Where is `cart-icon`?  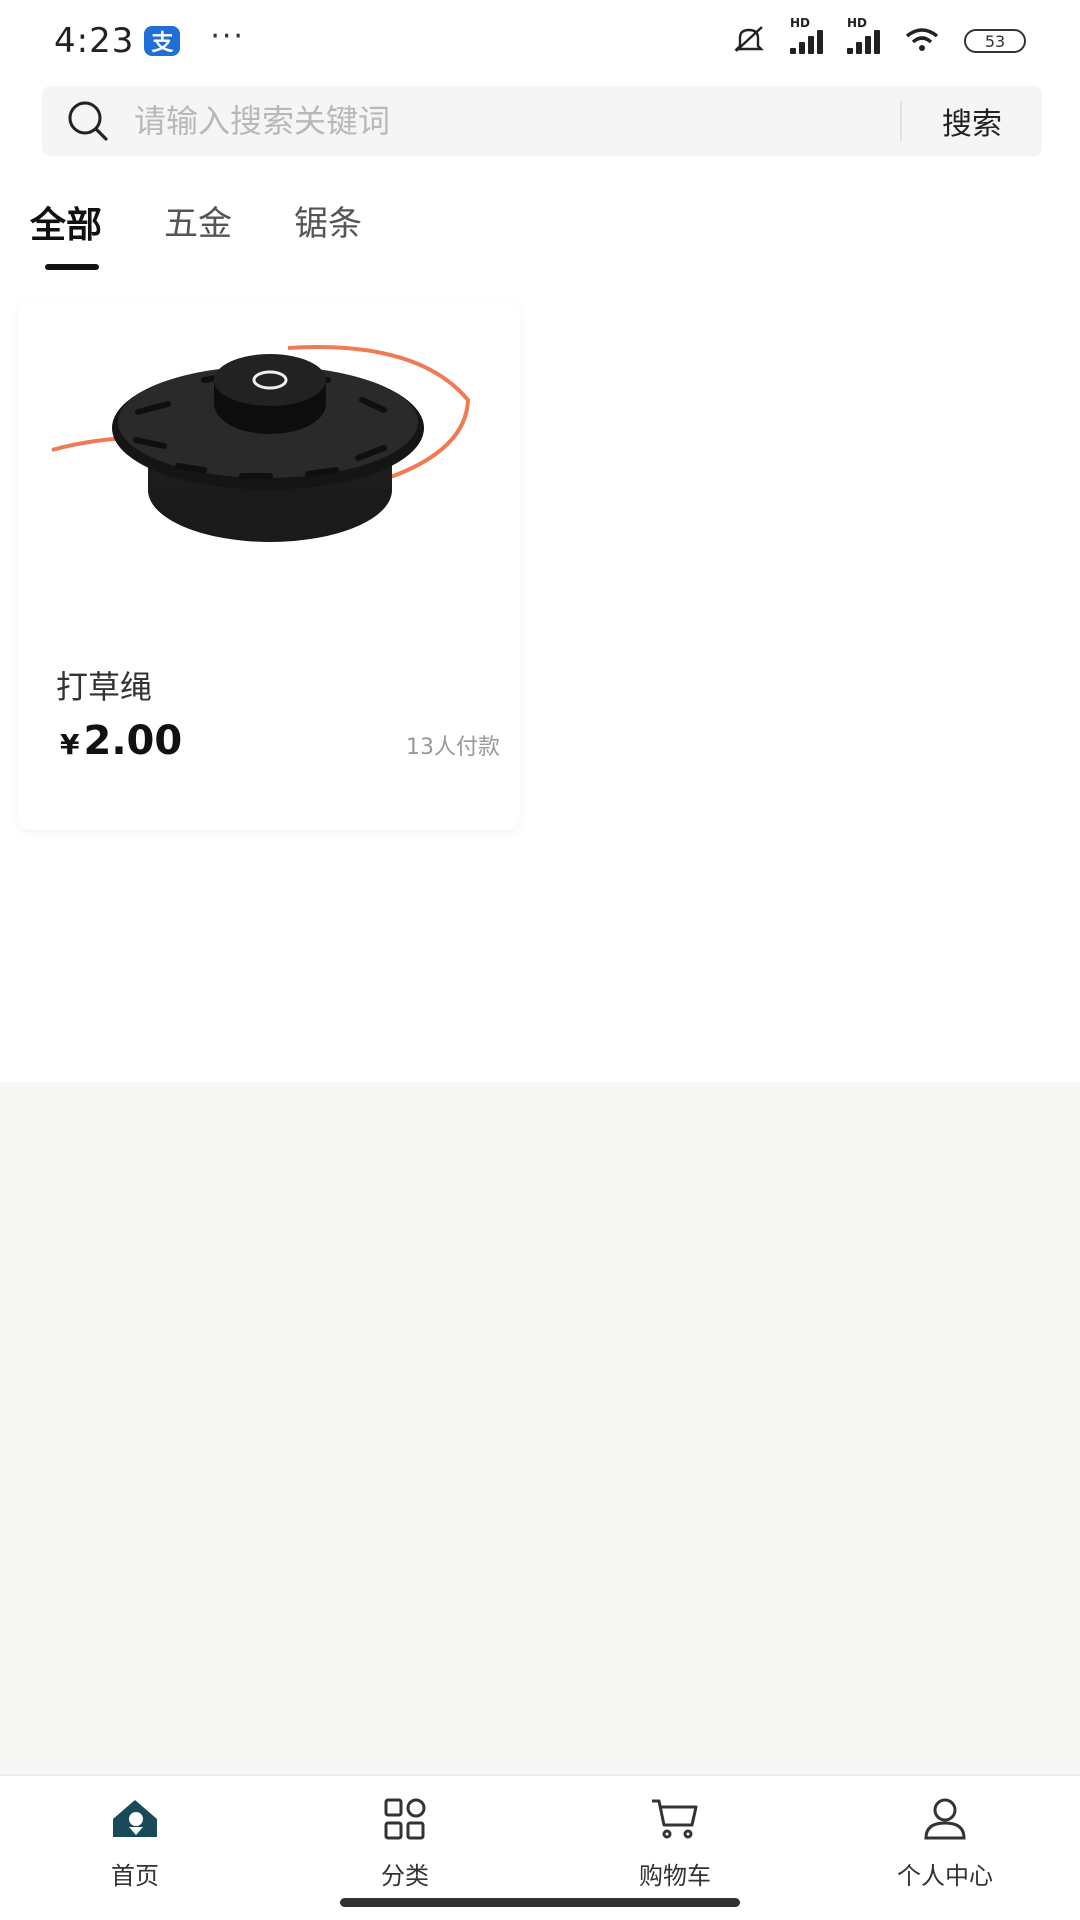
cart-icon is located at coordinates (675, 1819).